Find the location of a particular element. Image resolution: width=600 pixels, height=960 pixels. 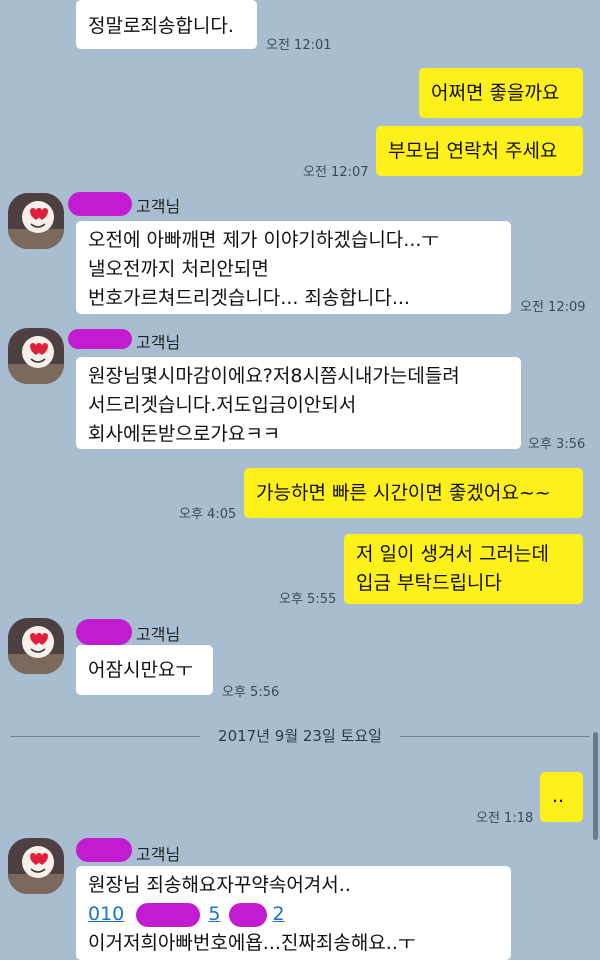

message-bubble: 어잠시만요ㅜ is located at coordinates (144, 670).